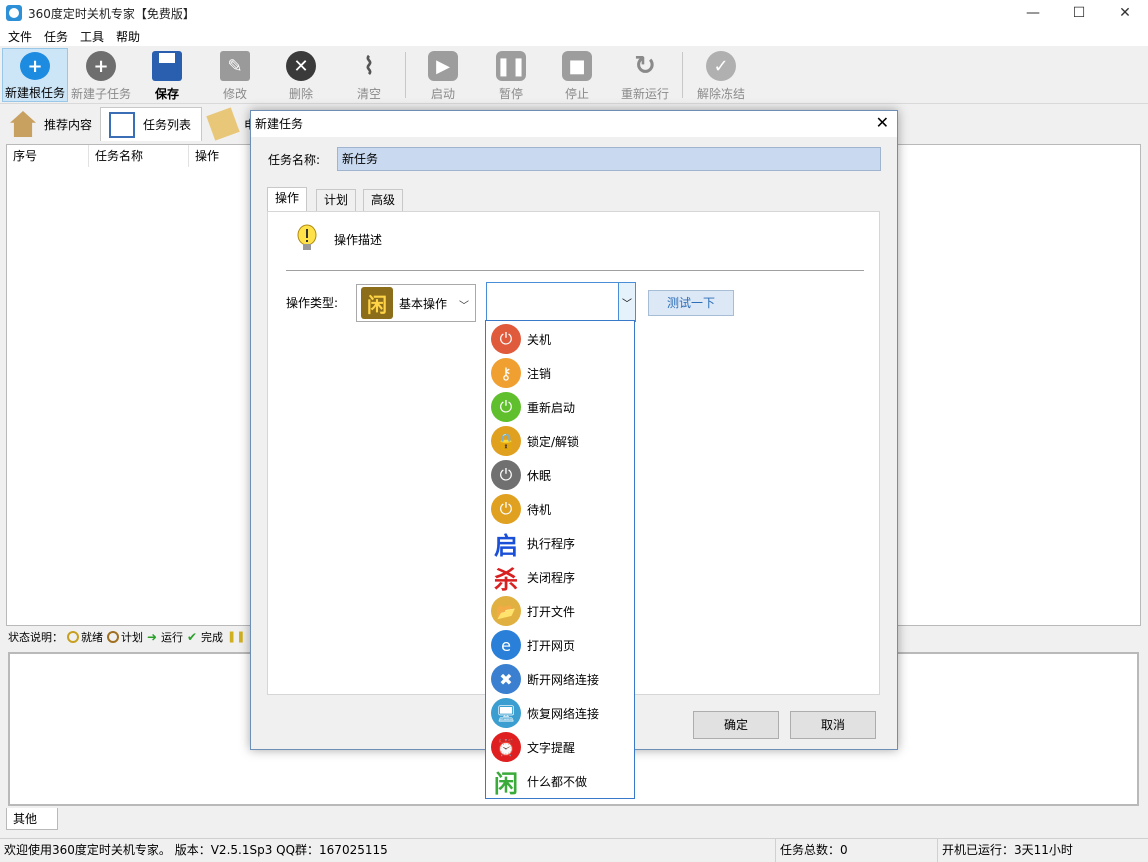 The height and width of the screenshot is (862, 1148). Describe the element at coordinates (113, 637) in the screenshot. I see `clock-icon` at that location.